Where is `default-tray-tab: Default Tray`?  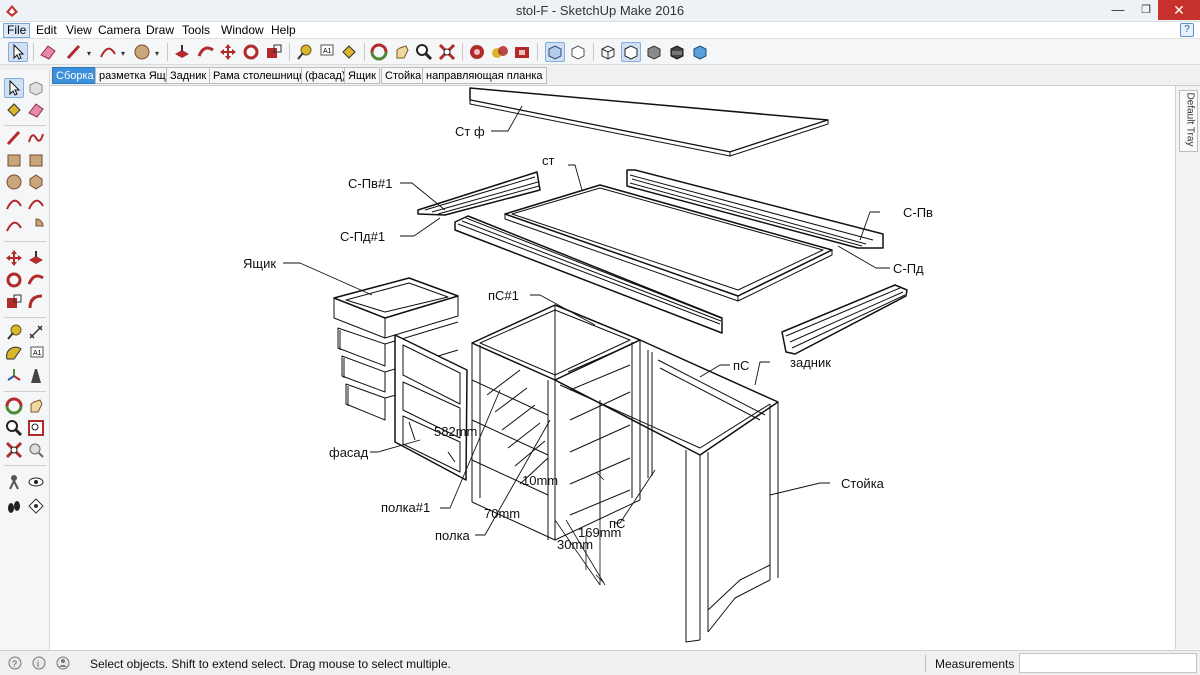 default-tray-tab: Default Tray is located at coordinates (1188, 121).